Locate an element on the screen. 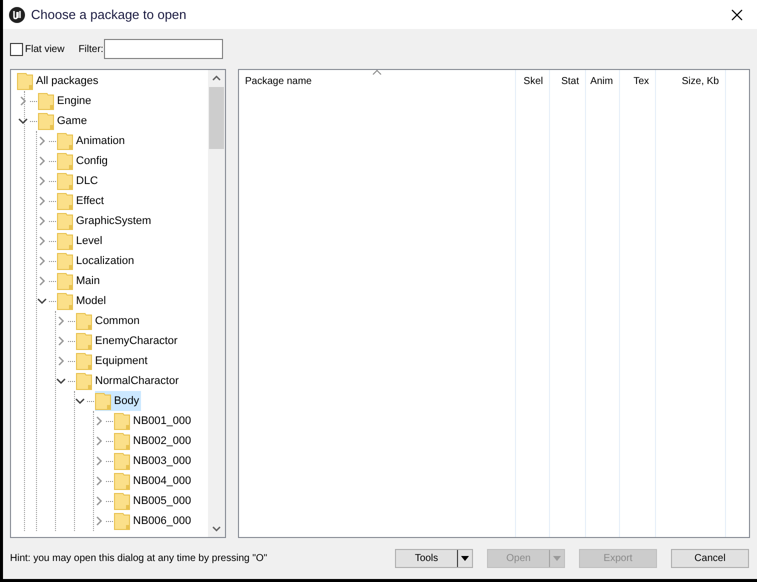 This screenshot has height=582, width=757. scrollbar-thumb is located at coordinates (216, 118).